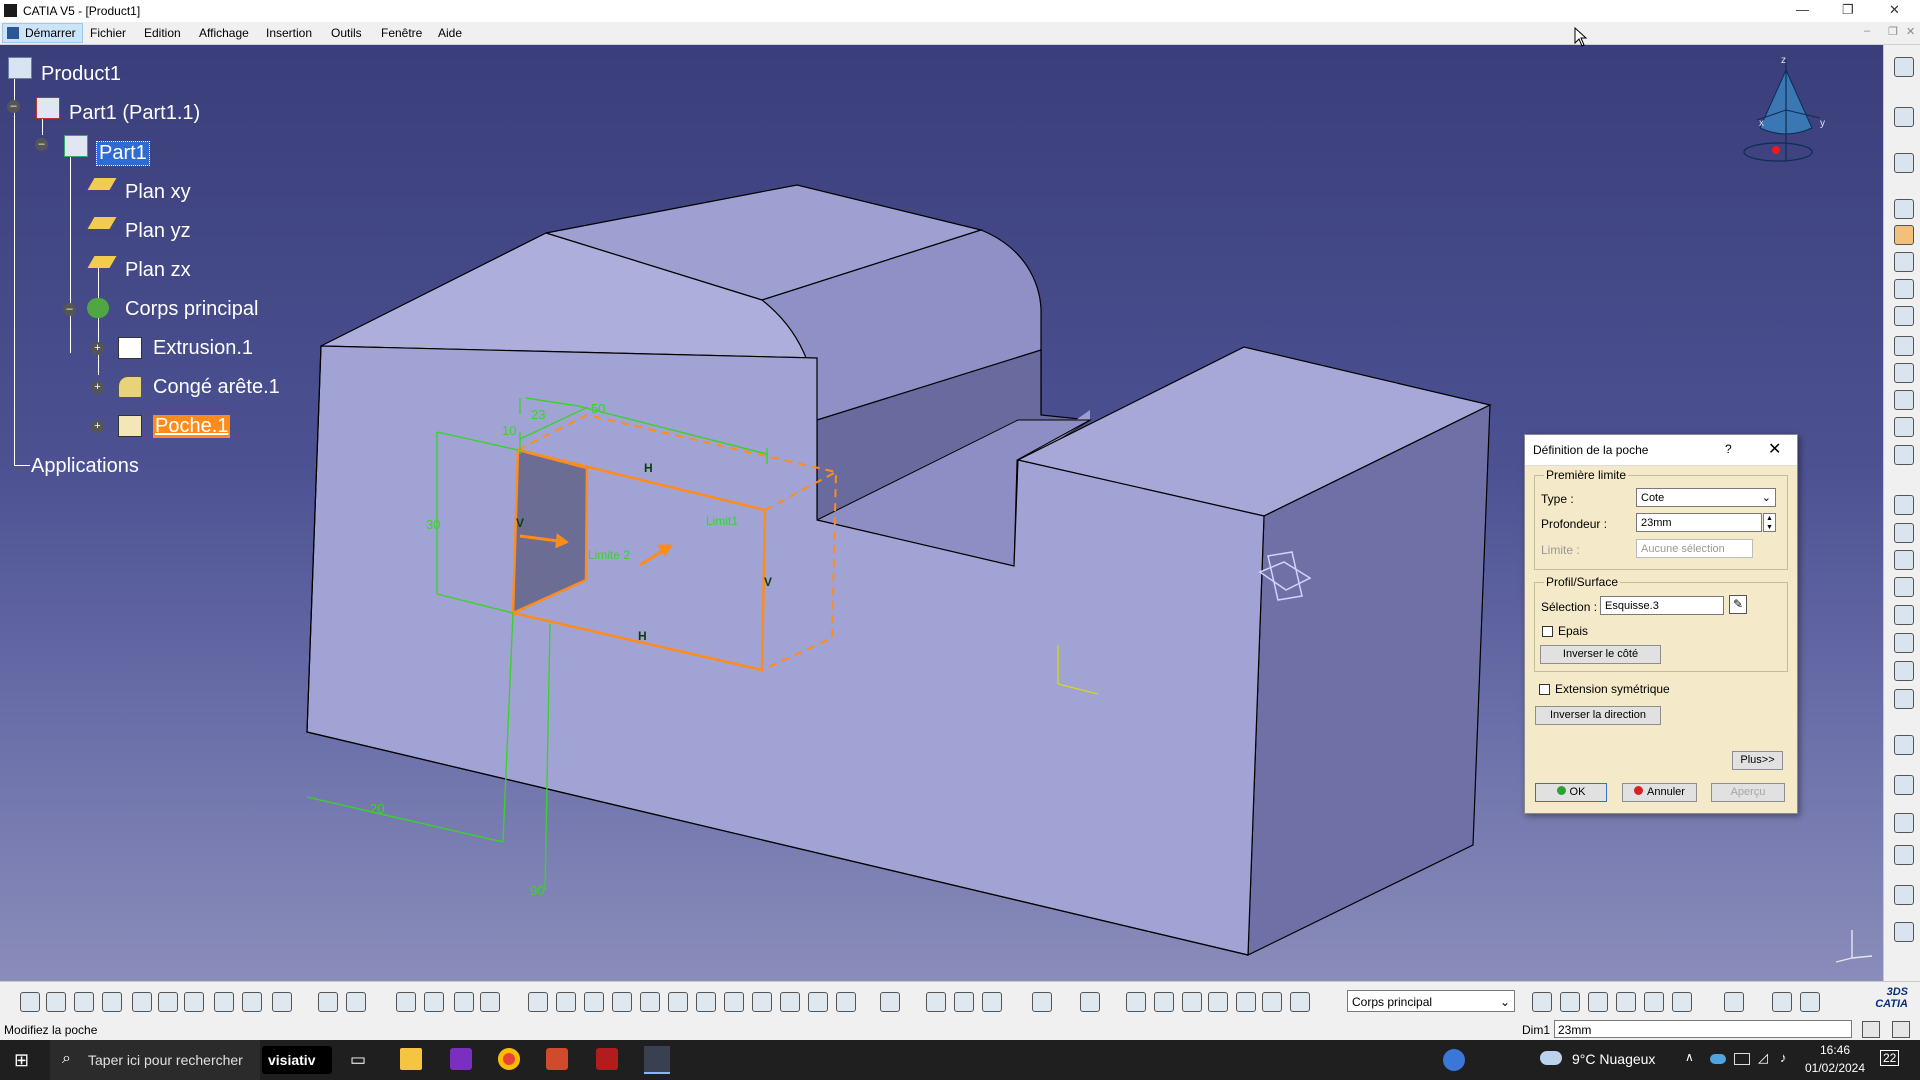 This screenshot has width=1920, height=1080. Describe the element at coordinates (566, 1002) in the screenshot. I see `fit-all-icon` at that location.